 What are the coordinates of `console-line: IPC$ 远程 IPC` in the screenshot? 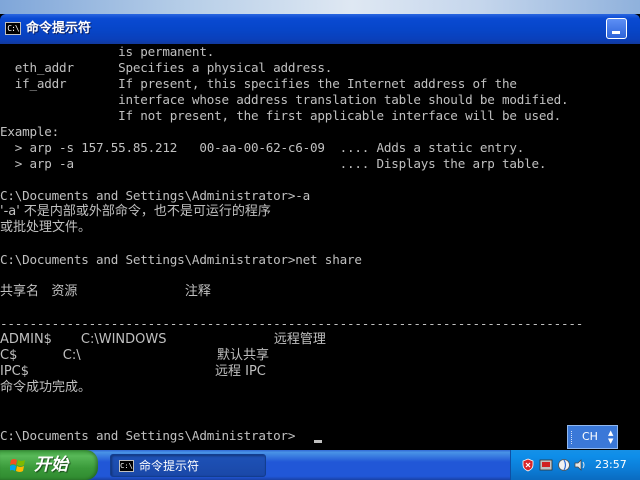 It's located at (133, 371).